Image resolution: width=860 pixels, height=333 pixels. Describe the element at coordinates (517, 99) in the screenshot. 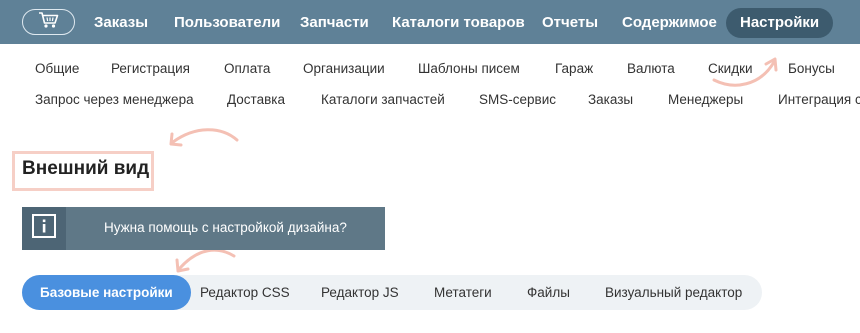

I see `subnav-sms-service: SMS-сервис` at that location.